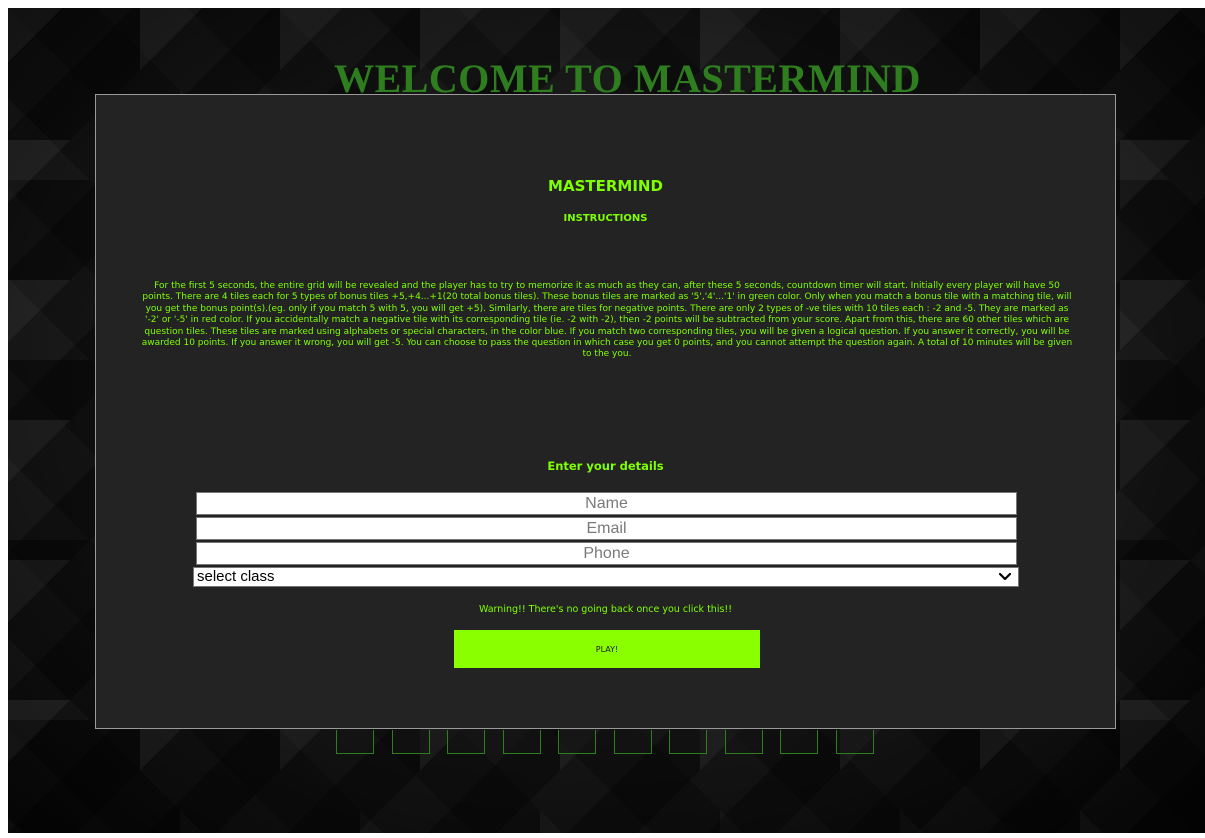 Image resolution: width=1205 pixels, height=838 pixels. What do you see at coordinates (236, 576) in the screenshot?
I see `class-select-value: select class` at bounding box center [236, 576].